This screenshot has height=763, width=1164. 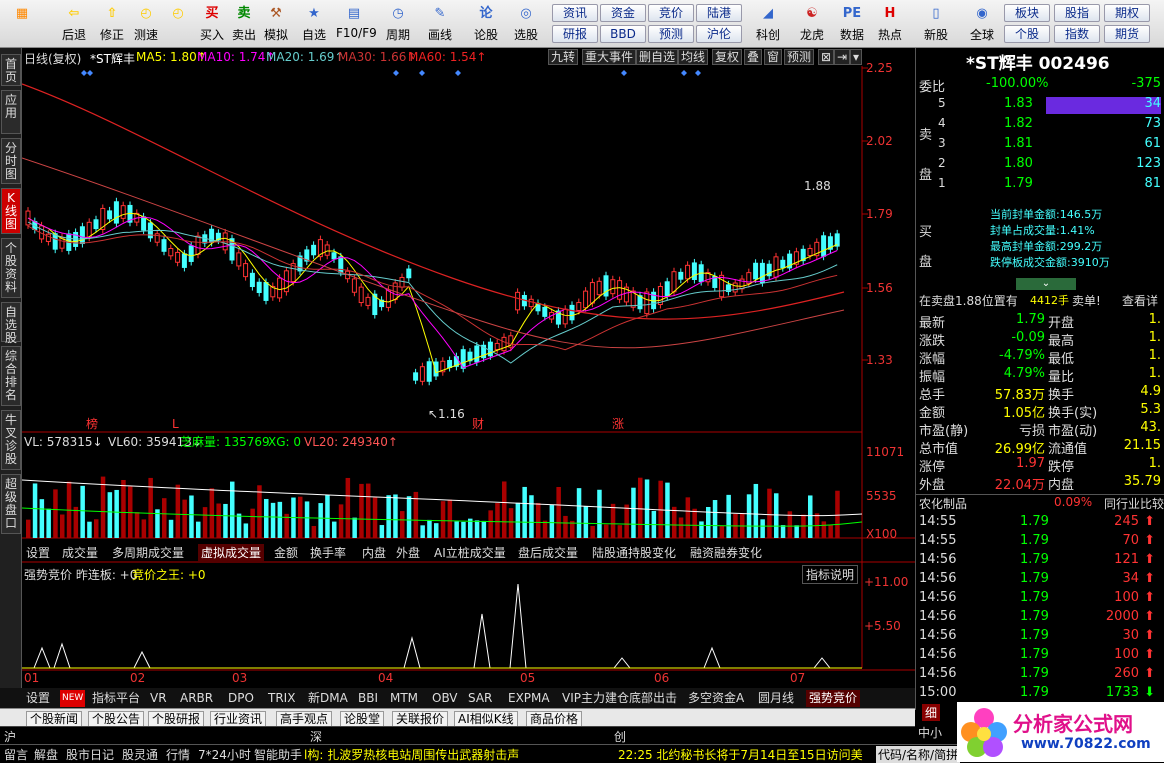 I want to click on indicator-tab: VIP主力建仓底部出击, so click(x=619, y=698).